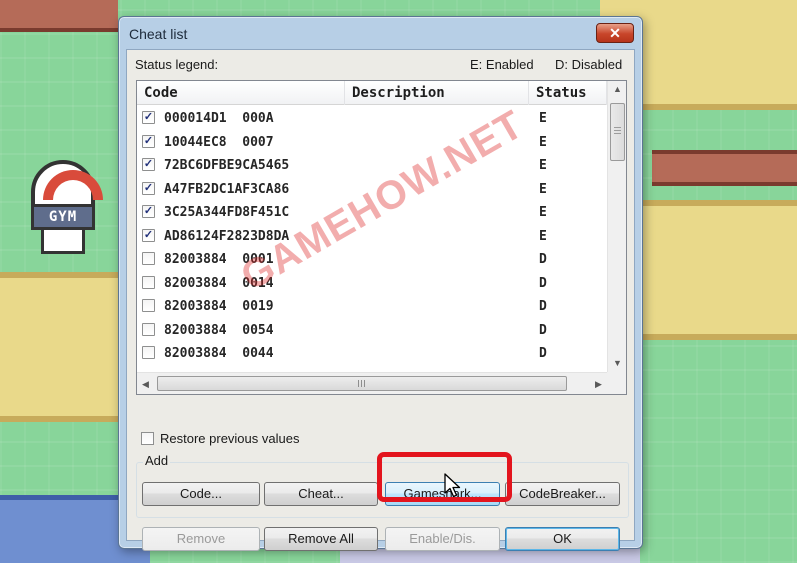 The image size is (797, 563). I want to click on scroll-right-icon: ▶, so click(598, 384).